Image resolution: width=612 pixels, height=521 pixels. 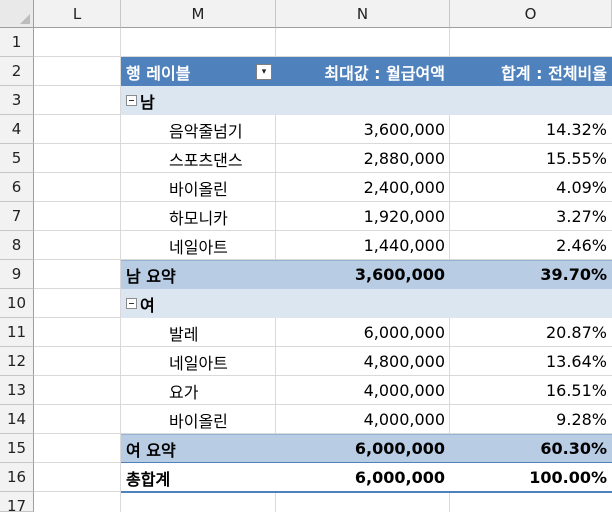 I want to click on pivot-ratio-value: 4.09%, so click(x=531, y=187).